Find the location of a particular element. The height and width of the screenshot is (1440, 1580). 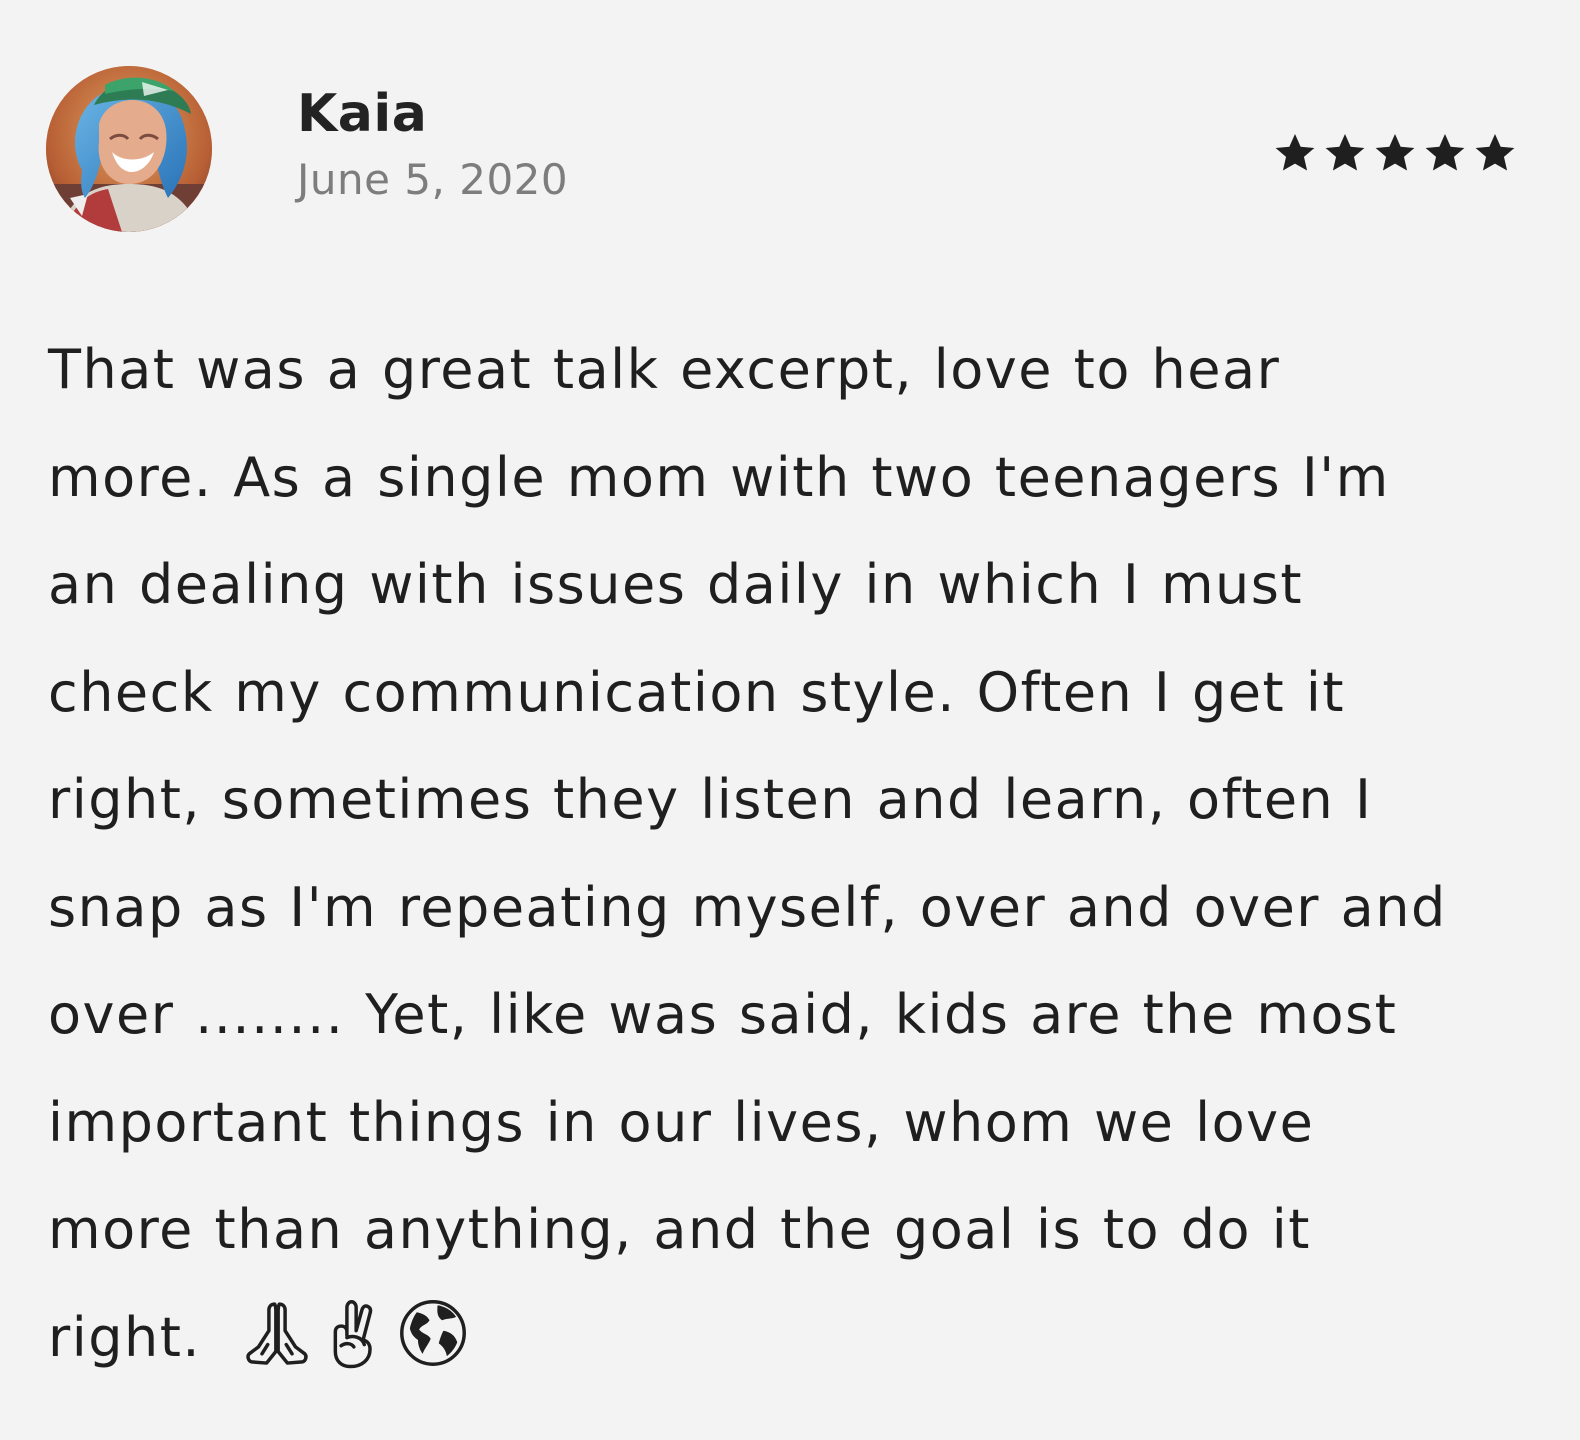

globe-americas-icon is located at coordinates (432, 1332).